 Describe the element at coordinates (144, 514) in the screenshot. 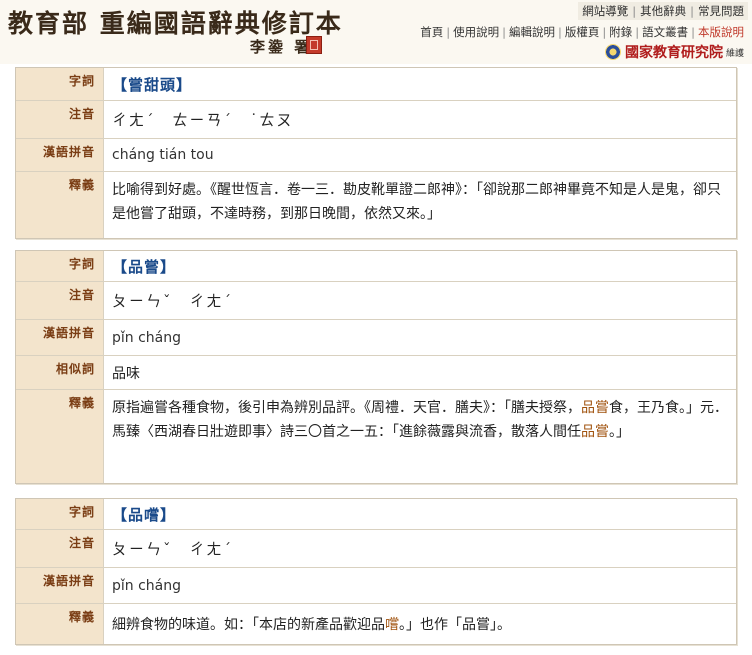

I see `entry-word: 【品嚐】` at that location.